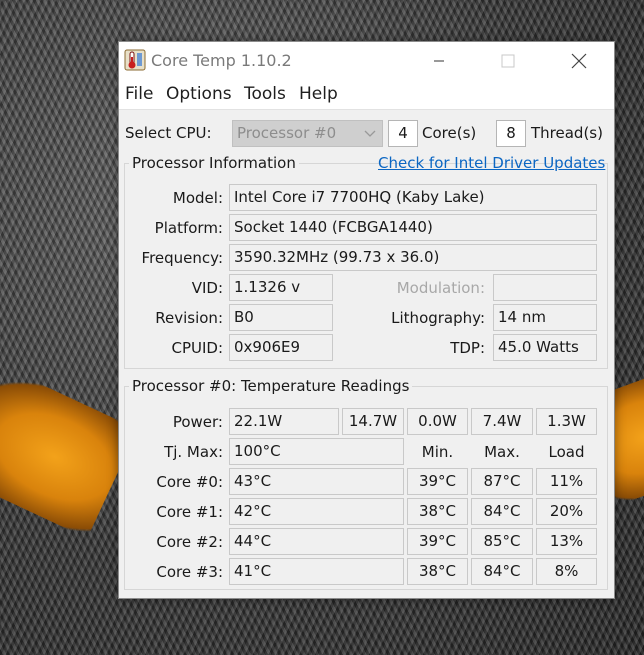  Describe the element at coordinates (449, 133) in the screenshot. I see `cores-label: Core(s)` at that location.